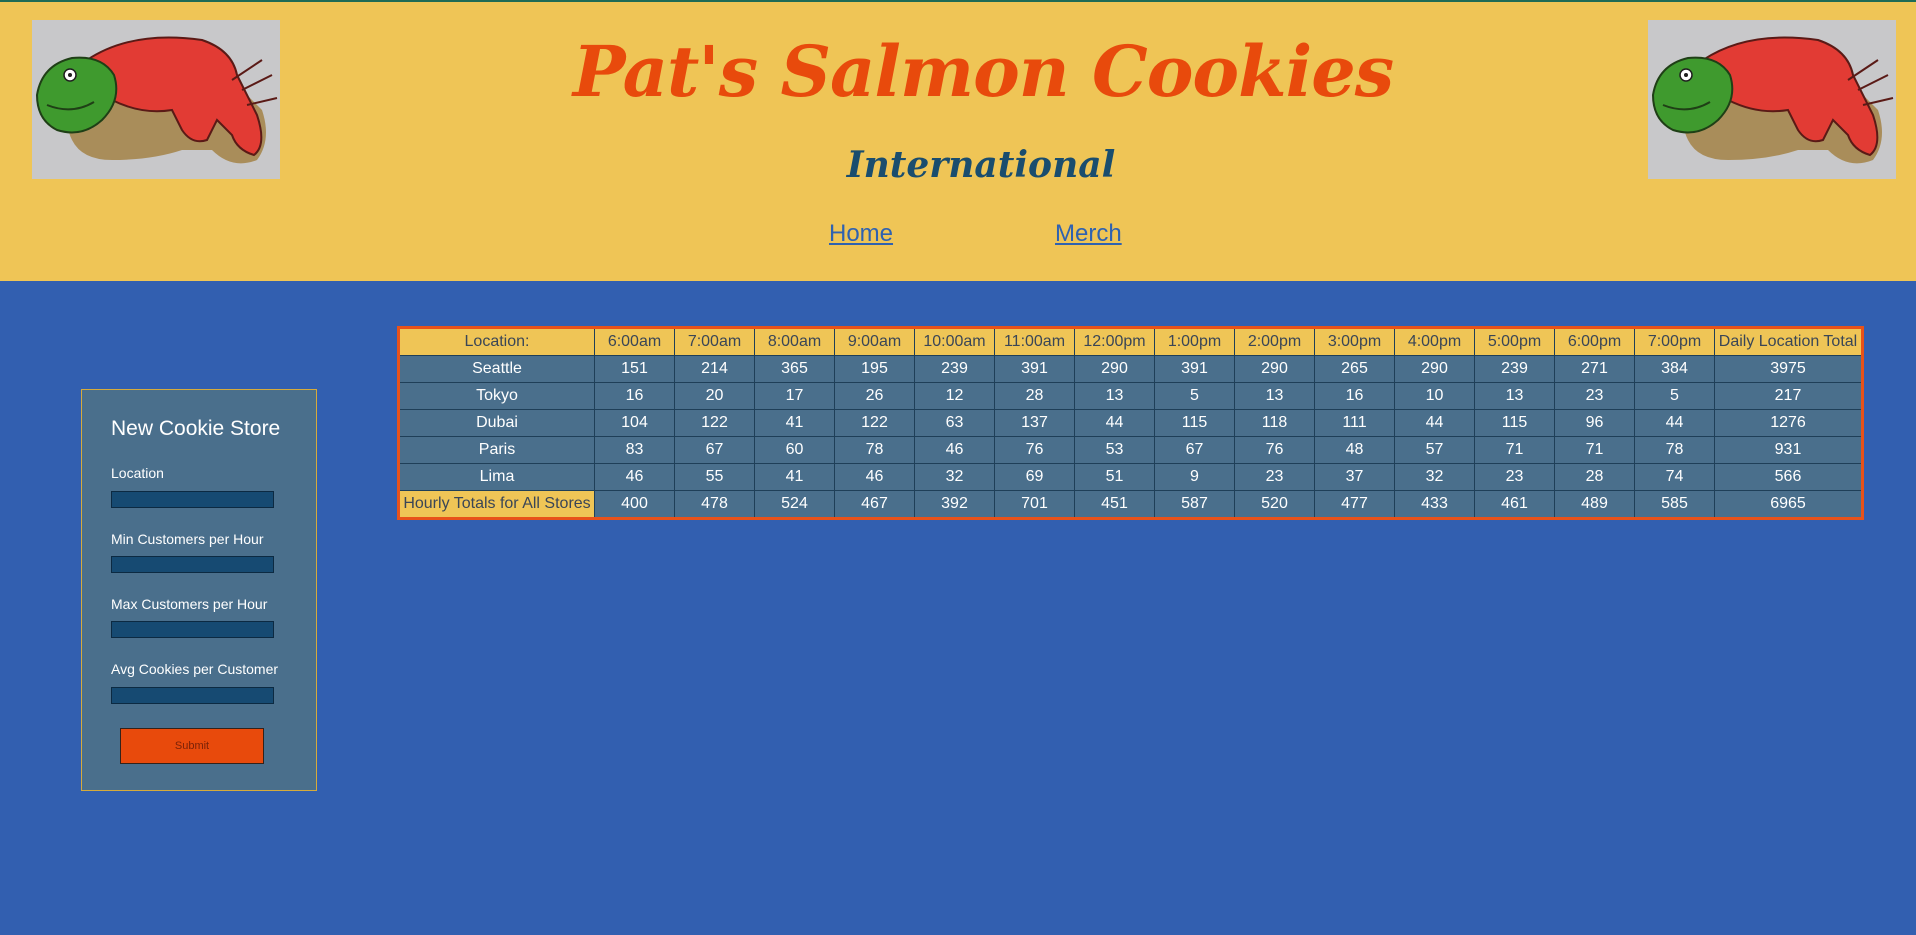 Image resolution: width=1916 pixels, height=935 pixels. I want to click on daily-total-cell: 3975, so click(1788, 369).